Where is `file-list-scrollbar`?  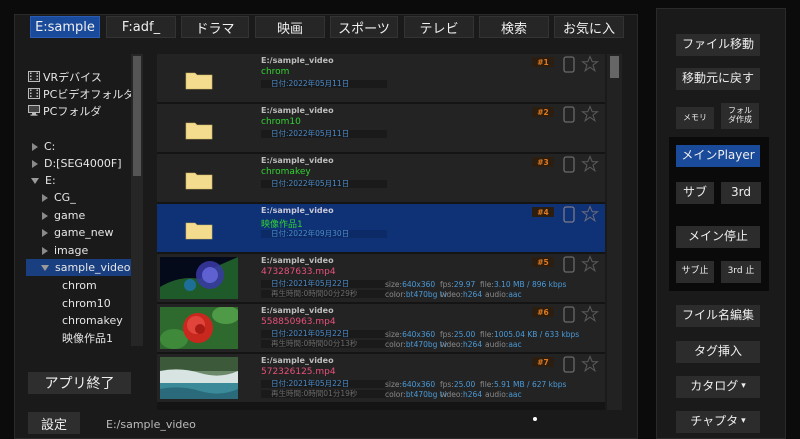 file-list-scrollbar is located at coordinates (614, 232).